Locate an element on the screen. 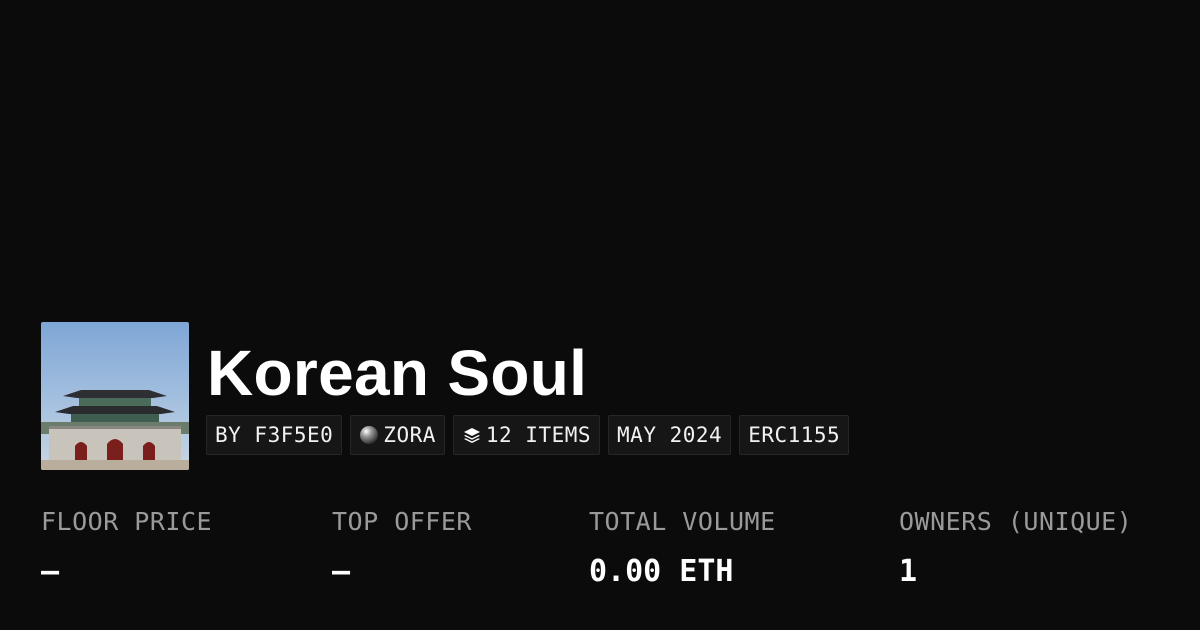  network-label: ZORA is located at coordinates (409, 435).